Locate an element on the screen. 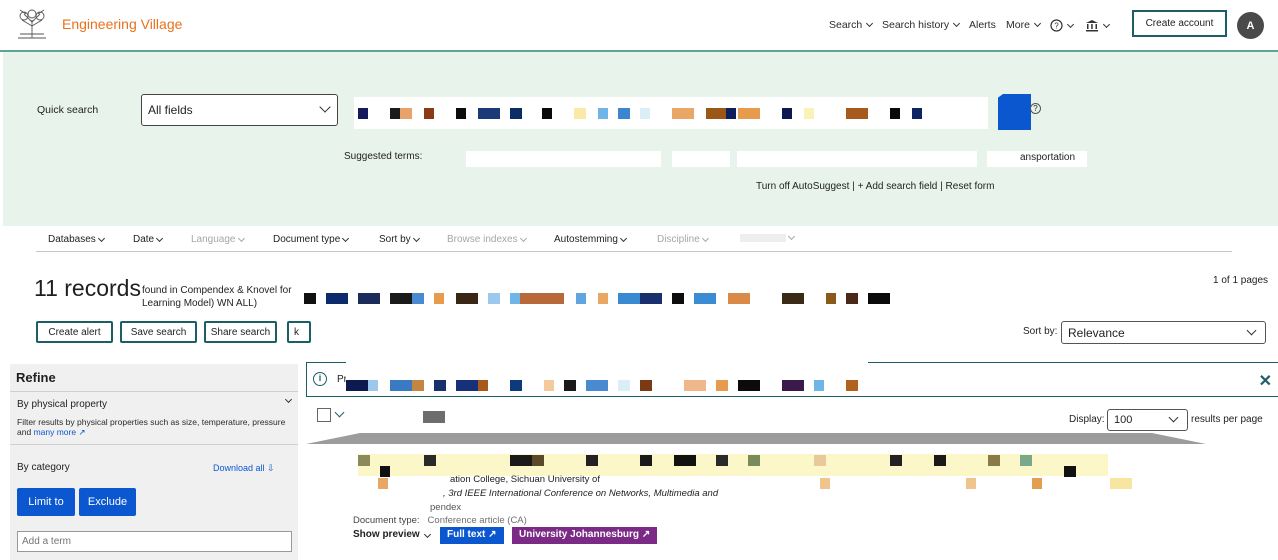  save-search-button: Save search is located at coordinates (158, 332).